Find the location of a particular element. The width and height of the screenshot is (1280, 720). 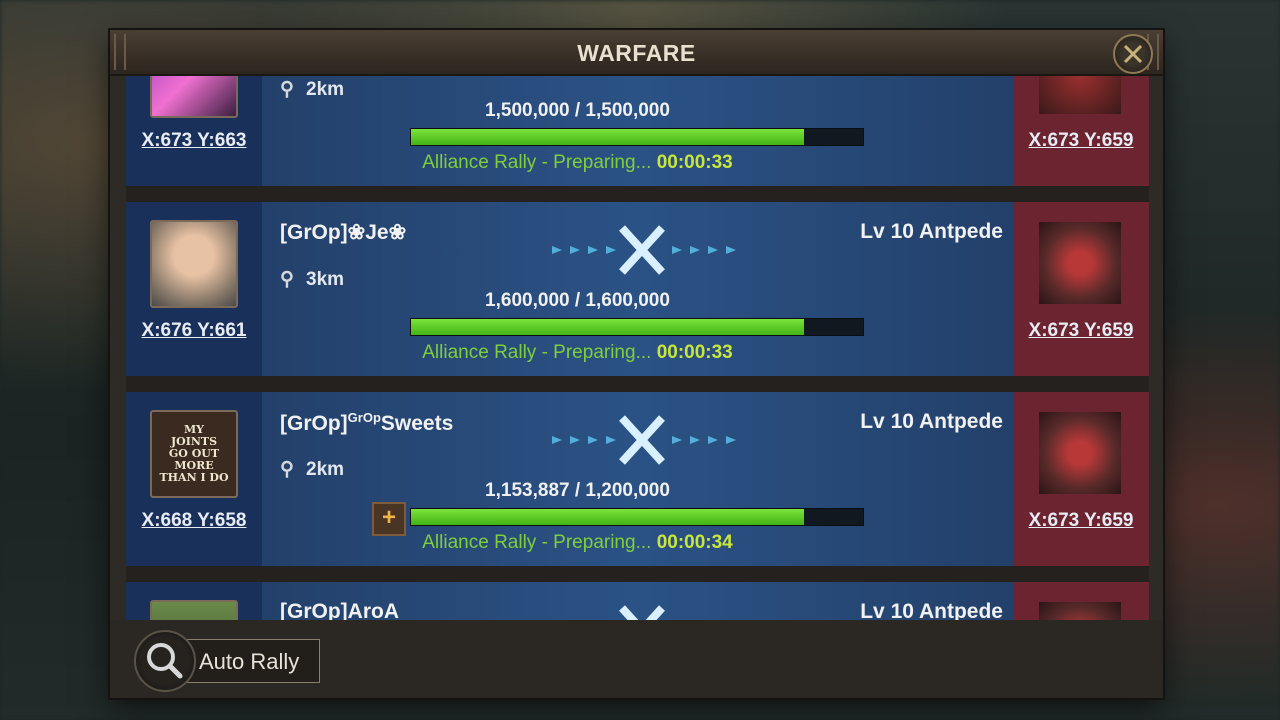

rally-power: 1,600,000 / 1,600,000 is located at coordinates (577, 300).